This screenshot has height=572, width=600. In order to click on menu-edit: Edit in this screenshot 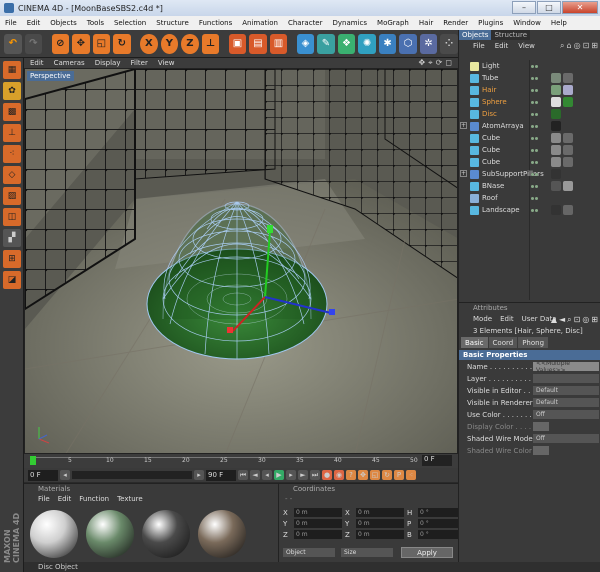, I will do `click(34, 23)`.